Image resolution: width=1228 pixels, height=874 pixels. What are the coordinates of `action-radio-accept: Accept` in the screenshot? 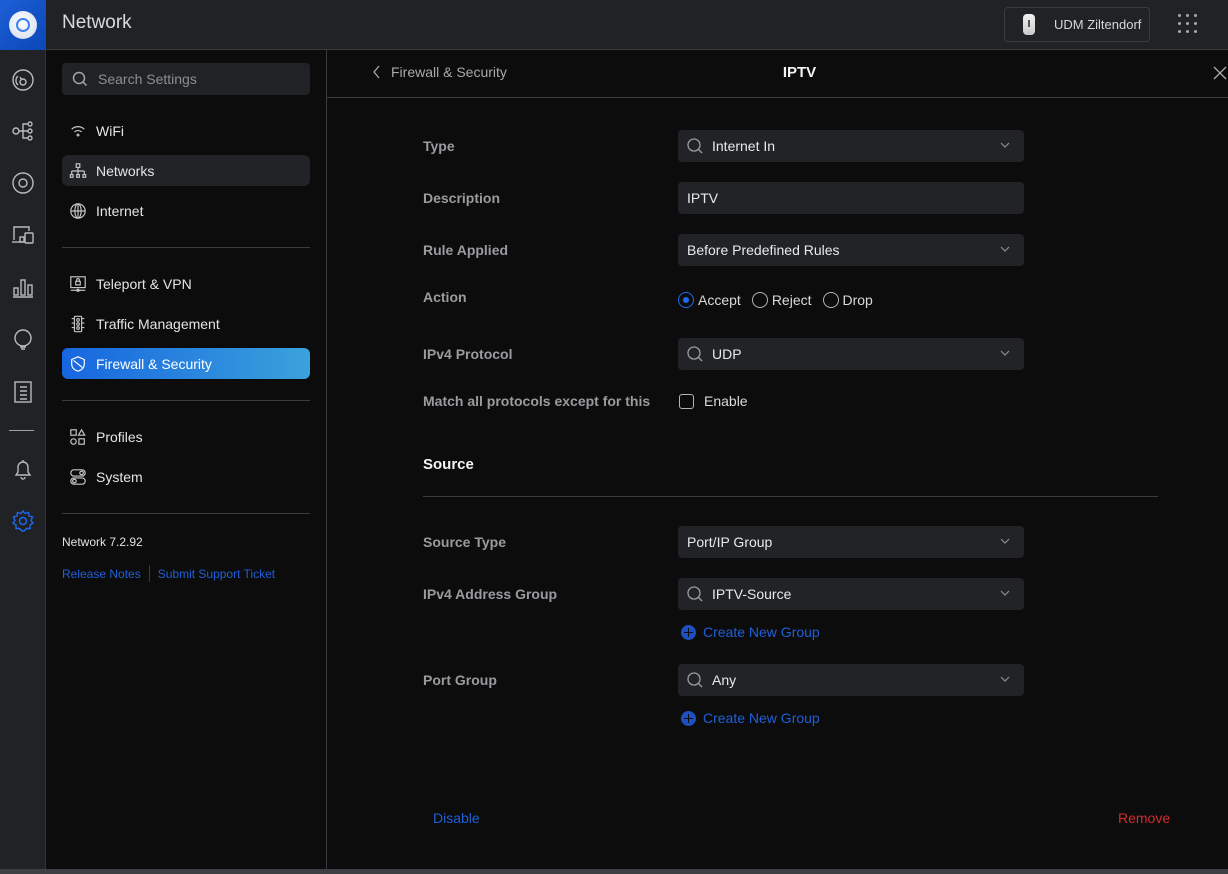 It's located at (709, 300).